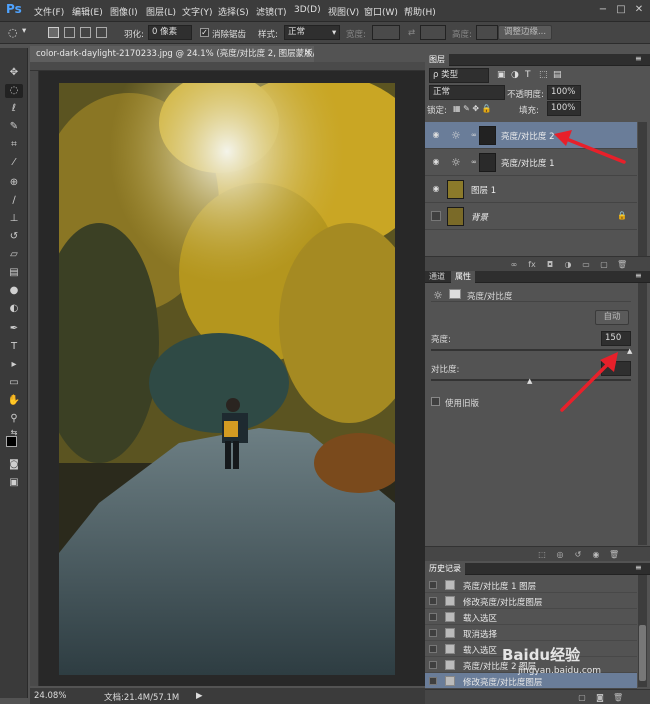  I want to click on brush-tool-icon: ∕, so click(14, 201).